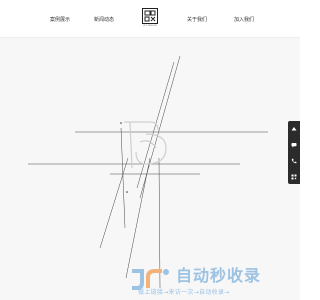  I want to click on watermark: 自动秒收录 做上链接→来访一次→自动收录→, so click(203, 282).